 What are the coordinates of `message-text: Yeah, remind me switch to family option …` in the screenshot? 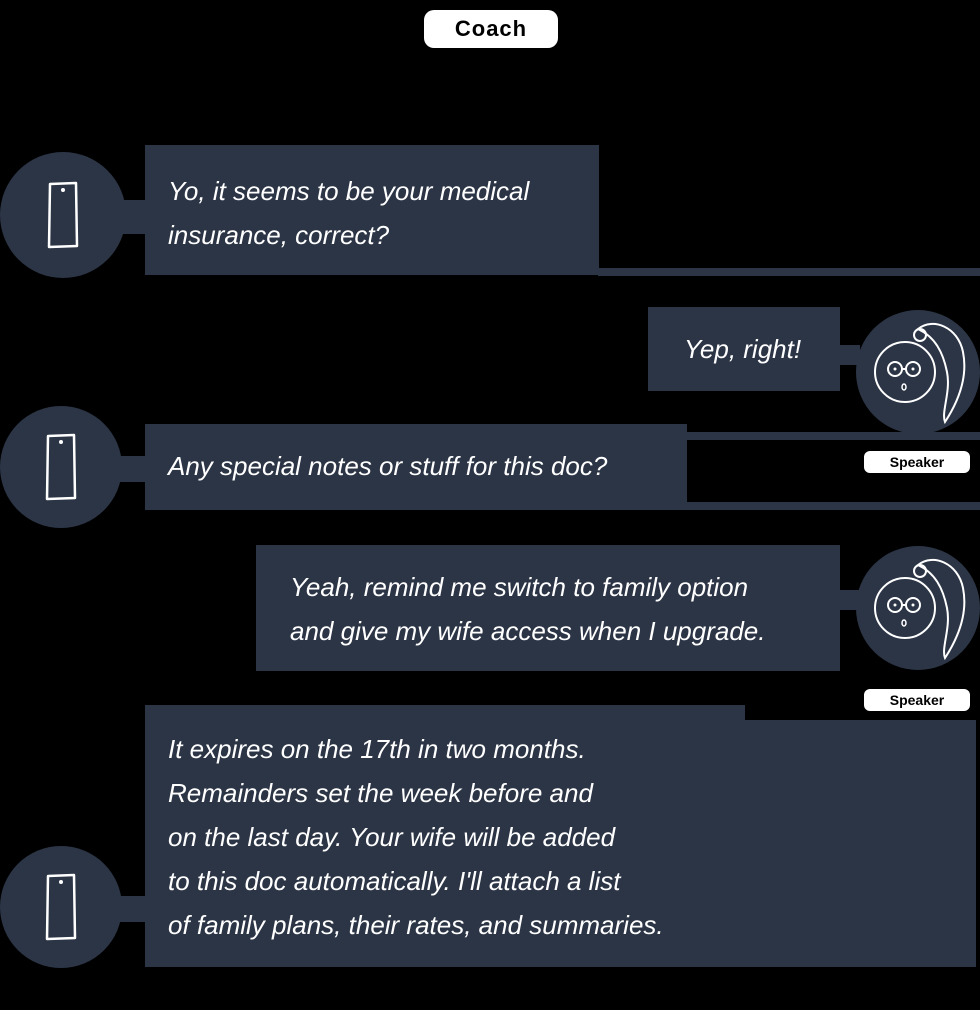 It's located at (528, 609).